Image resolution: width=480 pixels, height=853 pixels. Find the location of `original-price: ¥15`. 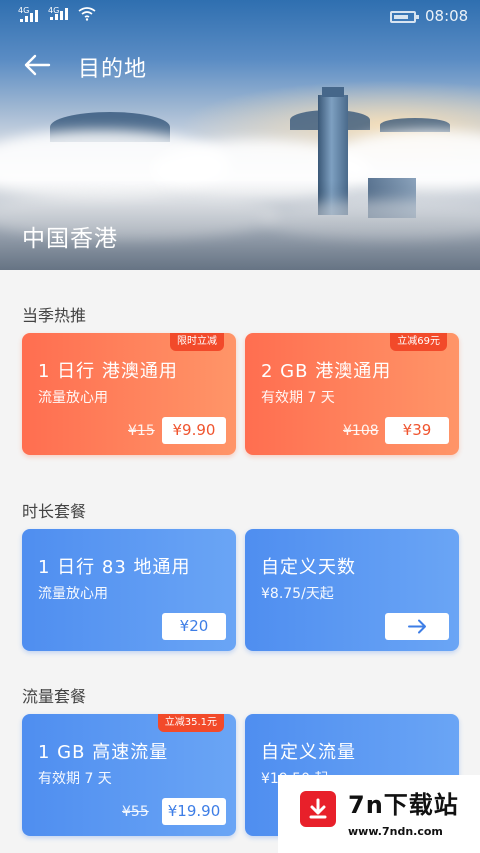

original-price: ¥15 is located at coordinates (141, 431).